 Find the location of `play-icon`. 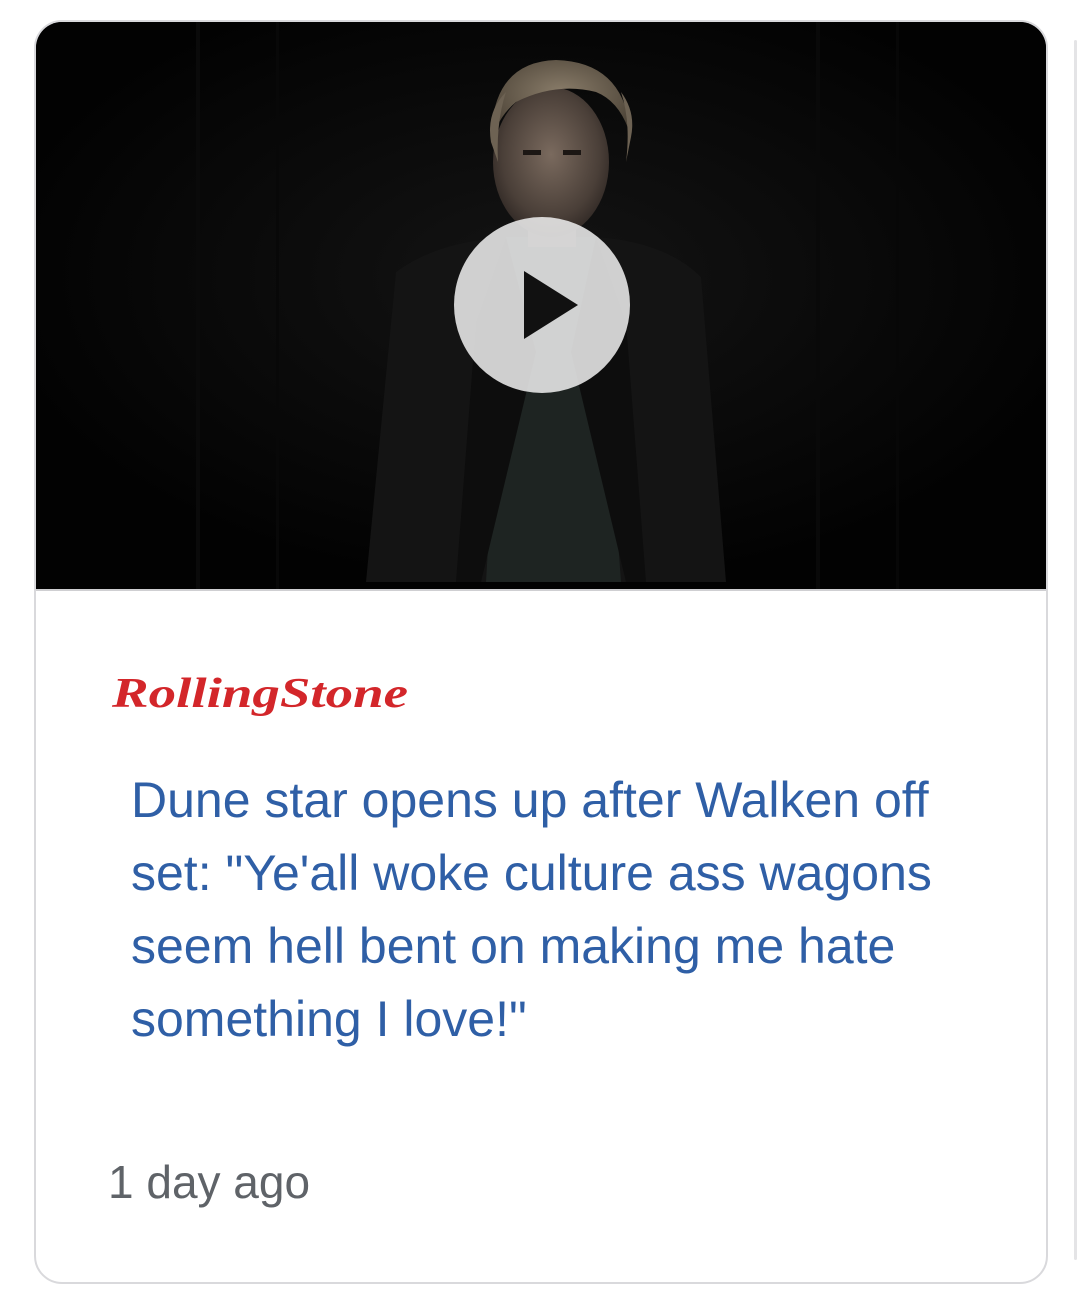

play-icon is located at coordinates (551, 305).